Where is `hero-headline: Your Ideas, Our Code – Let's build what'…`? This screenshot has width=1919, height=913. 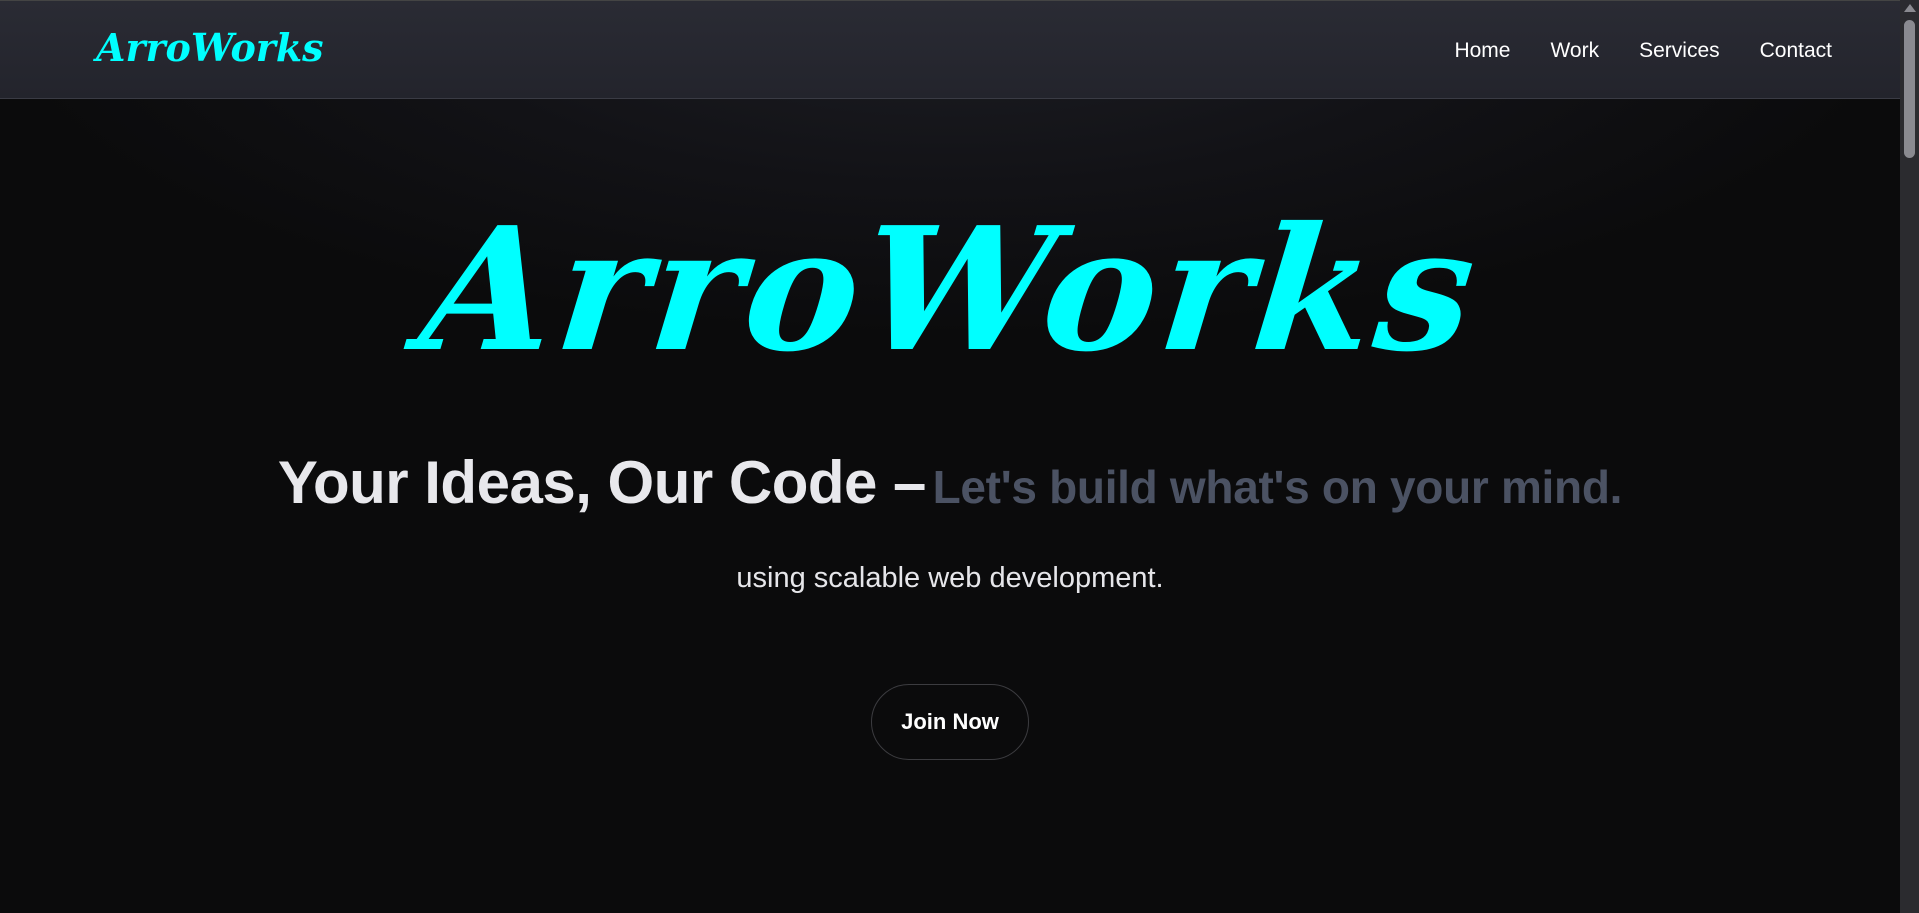 hero-headline: Your Ideas, Our Code – Let's build what'… is located at coordinates (950, 482).